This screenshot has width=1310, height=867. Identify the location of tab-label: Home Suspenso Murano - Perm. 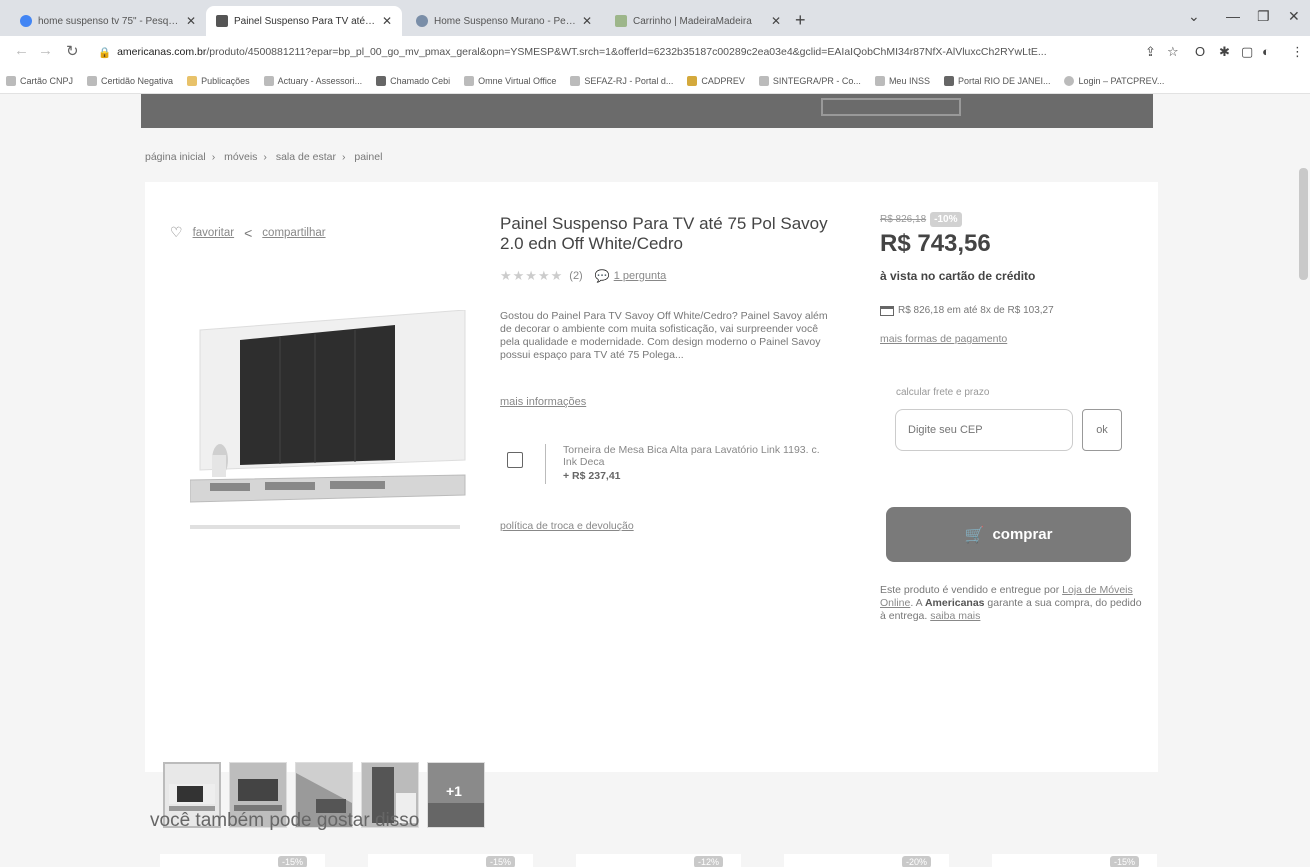
(505, 21).